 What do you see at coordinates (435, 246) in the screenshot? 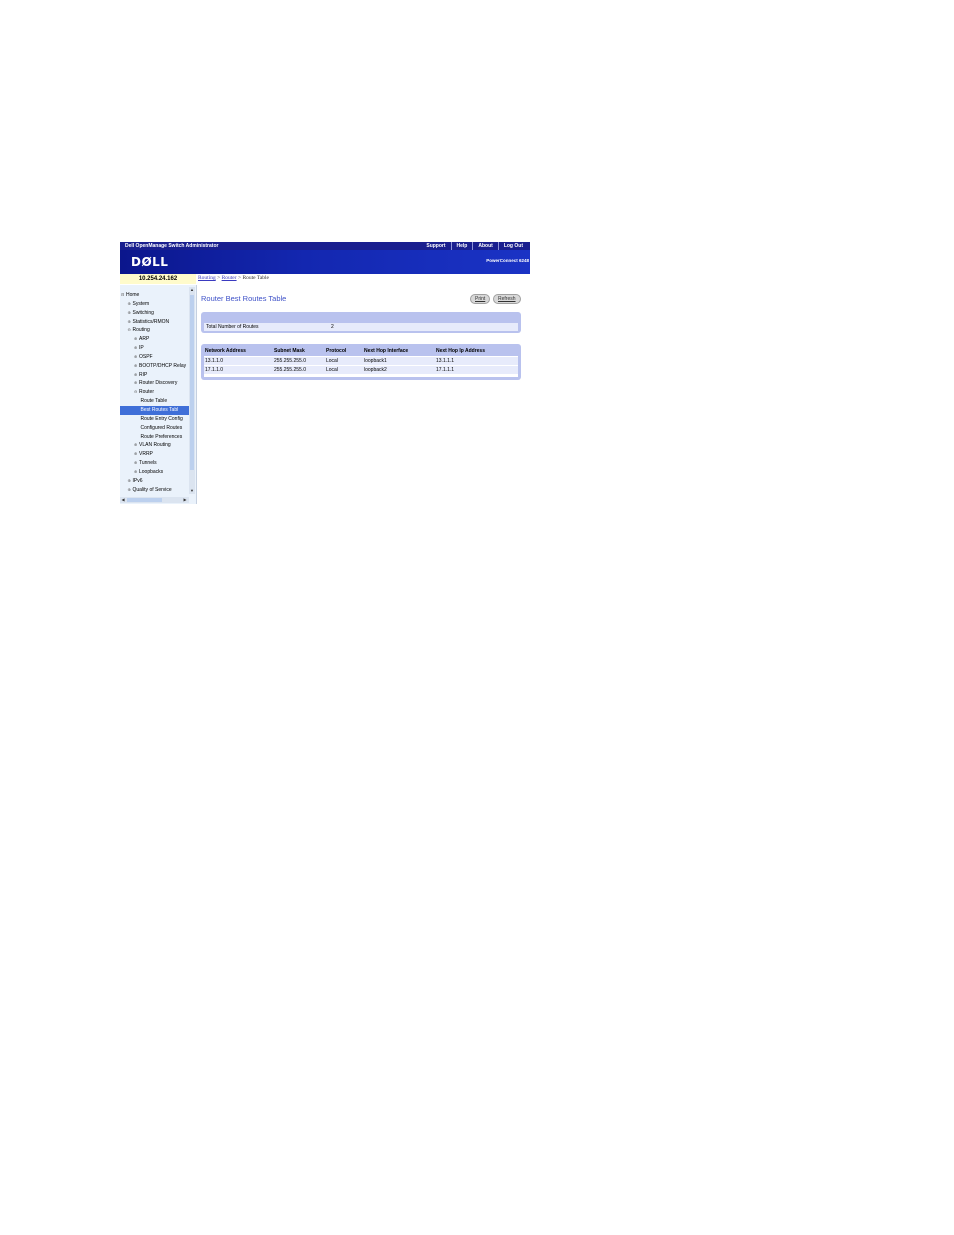
I see `support-link: Support` at bounding box center [435, 246].